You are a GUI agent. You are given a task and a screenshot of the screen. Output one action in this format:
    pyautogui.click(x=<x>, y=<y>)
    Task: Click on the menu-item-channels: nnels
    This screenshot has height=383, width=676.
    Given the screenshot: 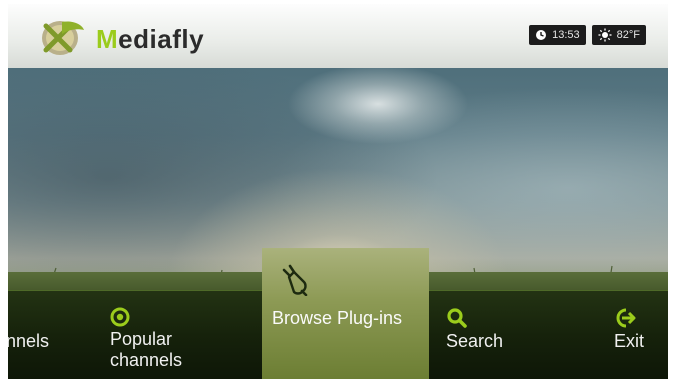 What is the action you would take?
    pyautogui.click(x=28, y=341)
    